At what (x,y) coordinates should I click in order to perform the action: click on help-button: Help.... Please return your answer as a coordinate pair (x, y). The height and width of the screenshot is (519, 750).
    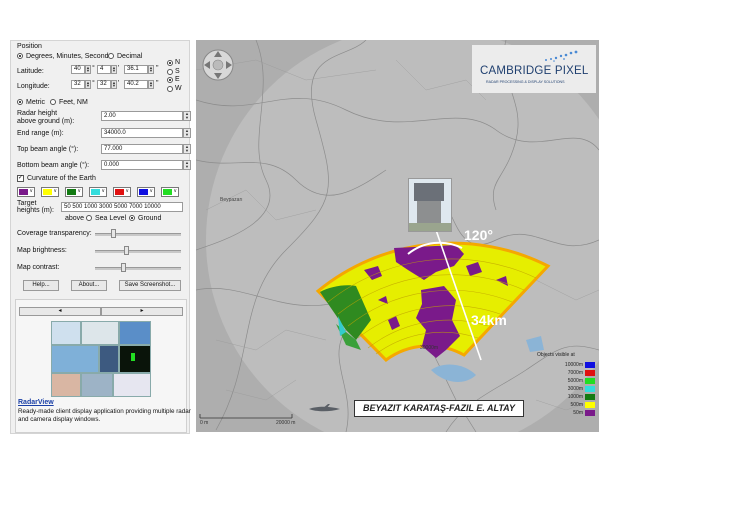
    Looking at the image, I should click on (41, 285).